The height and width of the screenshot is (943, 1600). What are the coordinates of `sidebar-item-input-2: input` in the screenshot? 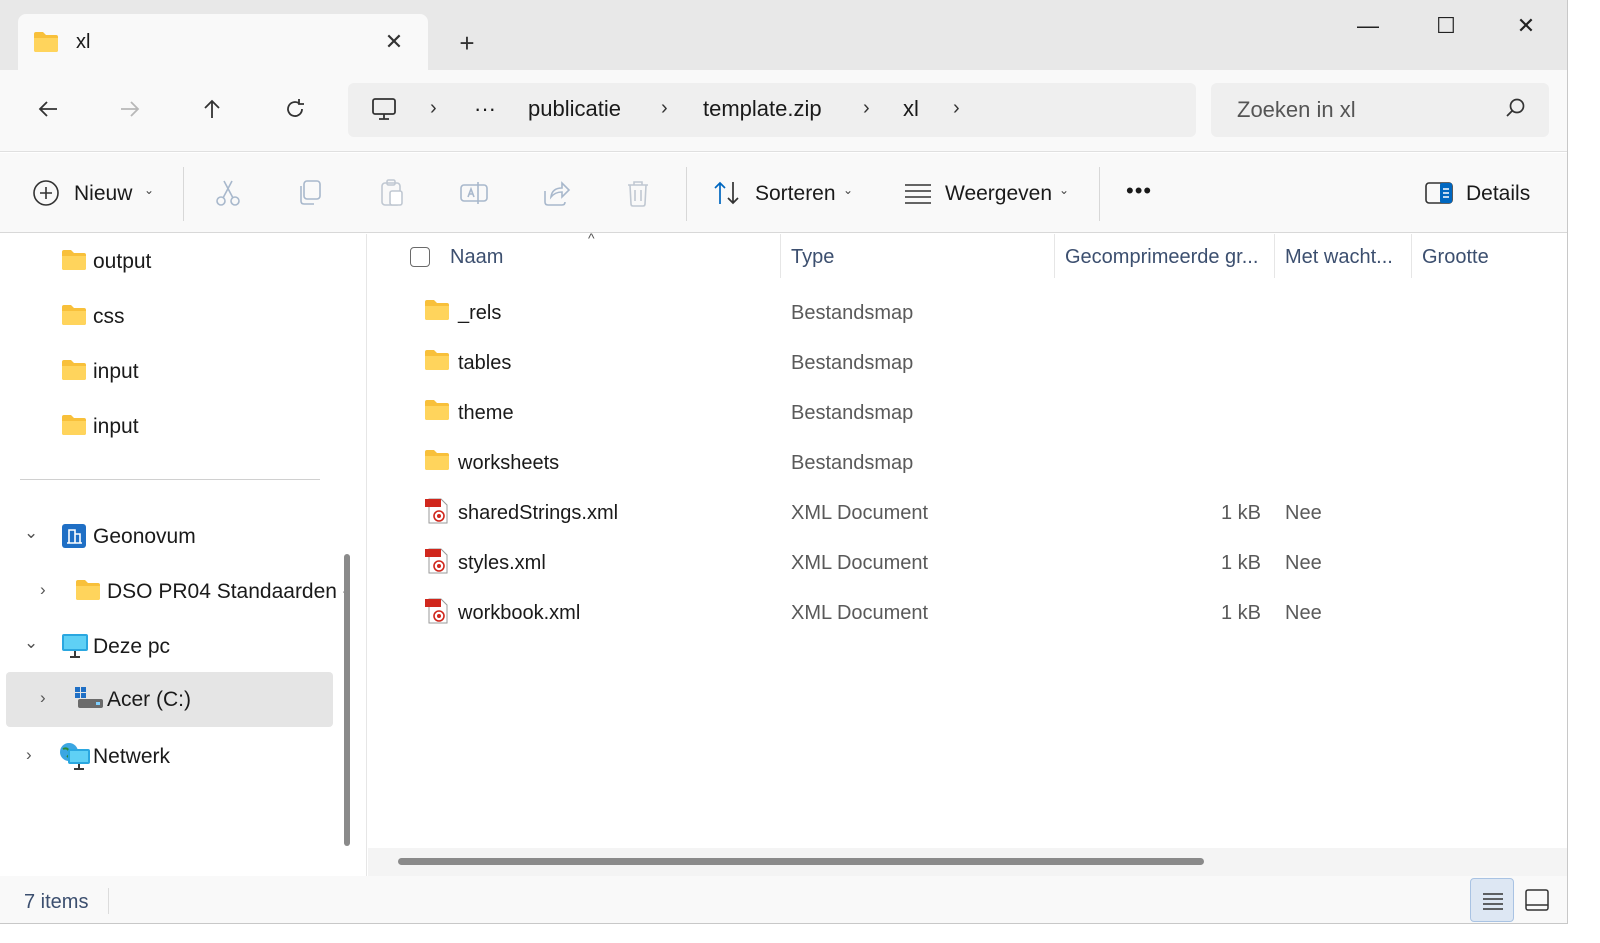 It's located at (169, 427).